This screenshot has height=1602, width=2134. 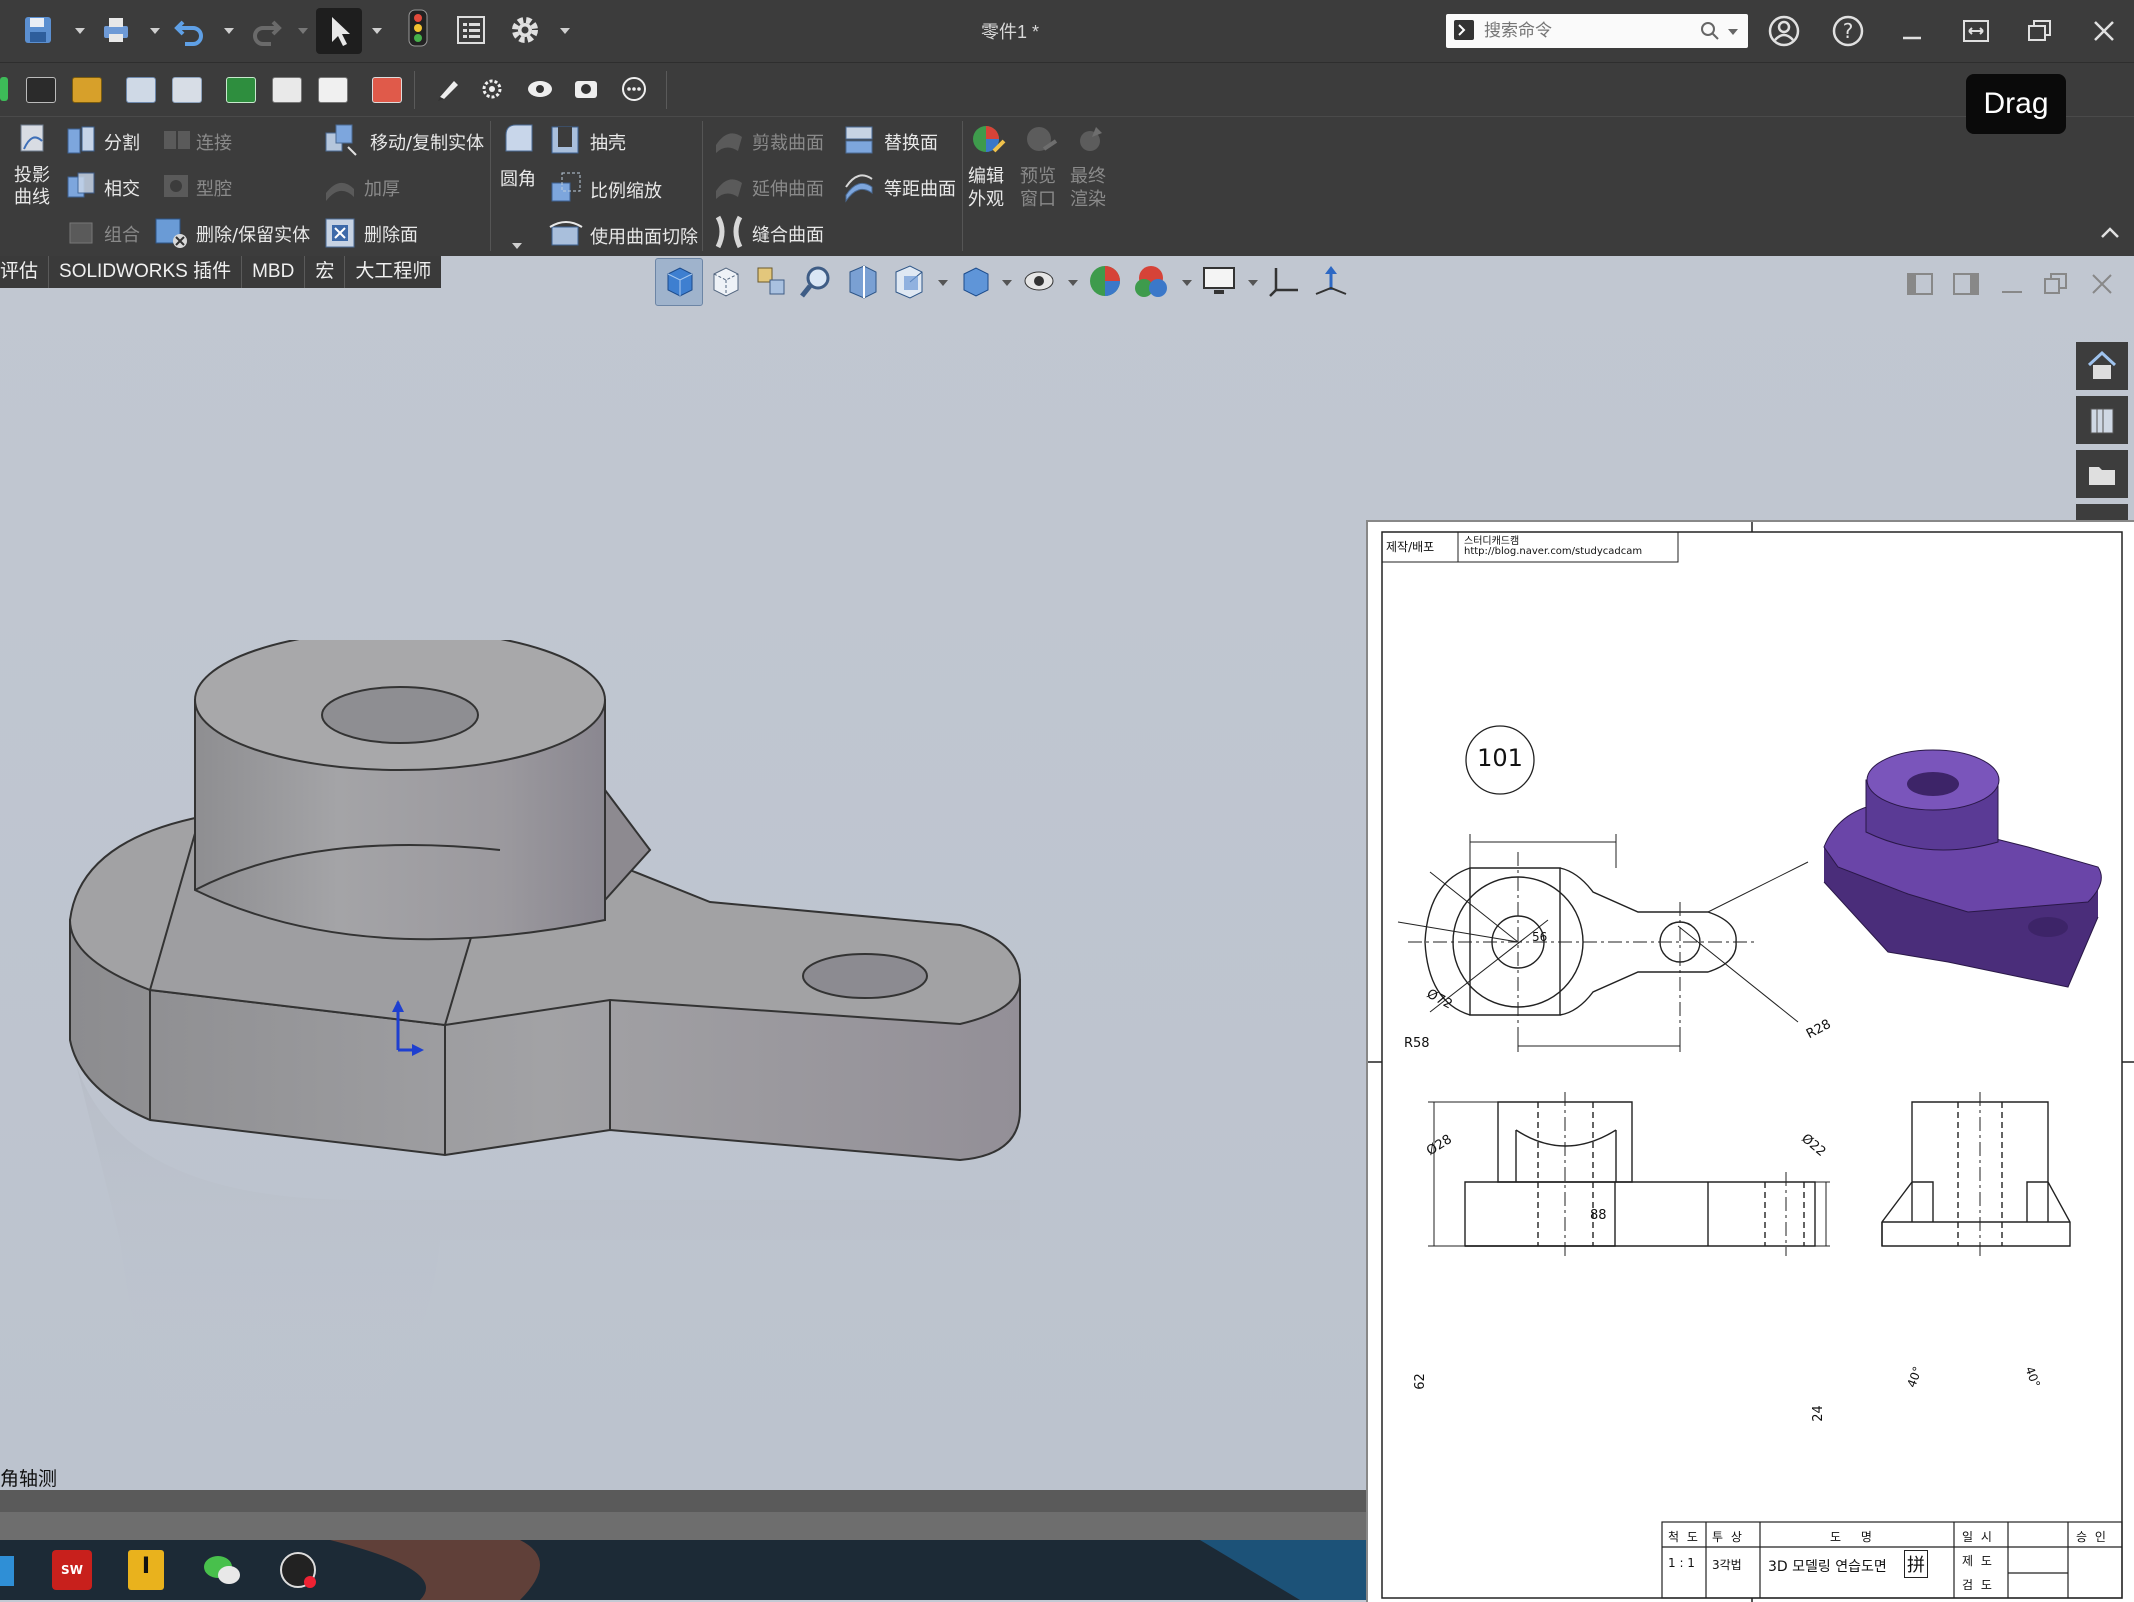 What do you see at coordinates (274, 272) in the screenshot?
I see `tab-mbd: MBD` at bounding box center [274, 272].